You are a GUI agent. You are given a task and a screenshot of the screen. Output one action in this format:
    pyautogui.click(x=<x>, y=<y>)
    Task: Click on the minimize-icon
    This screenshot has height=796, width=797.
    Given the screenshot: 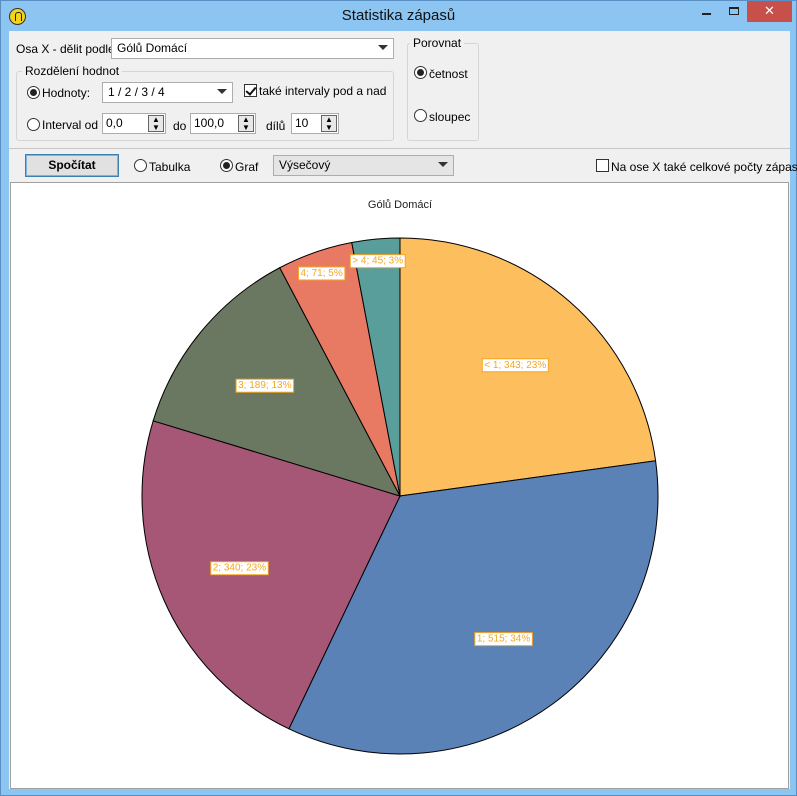 What is the action you would take?
    pyautogui.click(x=706, y=14)
    